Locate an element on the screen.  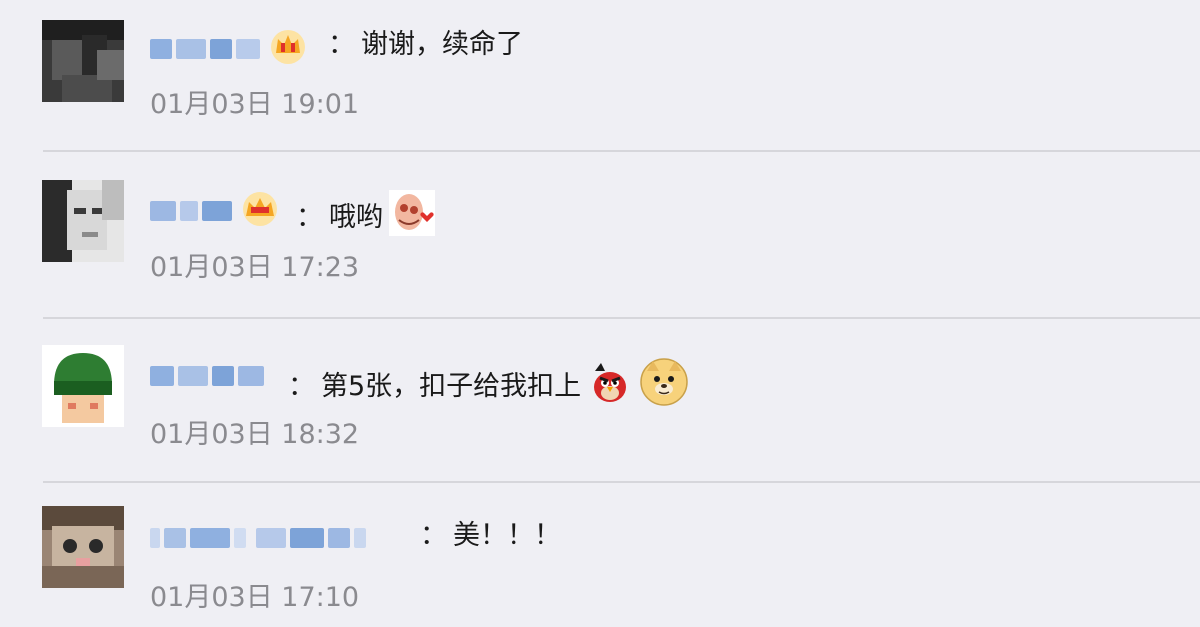
comment-text: 哦哟 is located at coordinates (356, 217).